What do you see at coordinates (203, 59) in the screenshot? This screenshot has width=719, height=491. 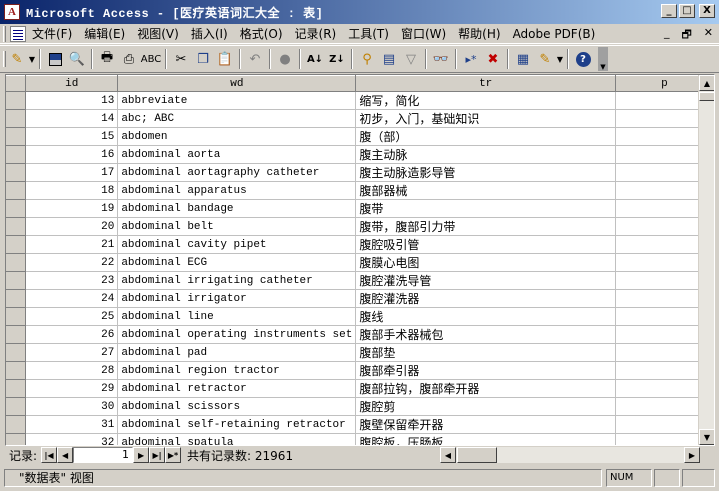 I see `copy-icon: ❐` at bounding box center [203, 59].